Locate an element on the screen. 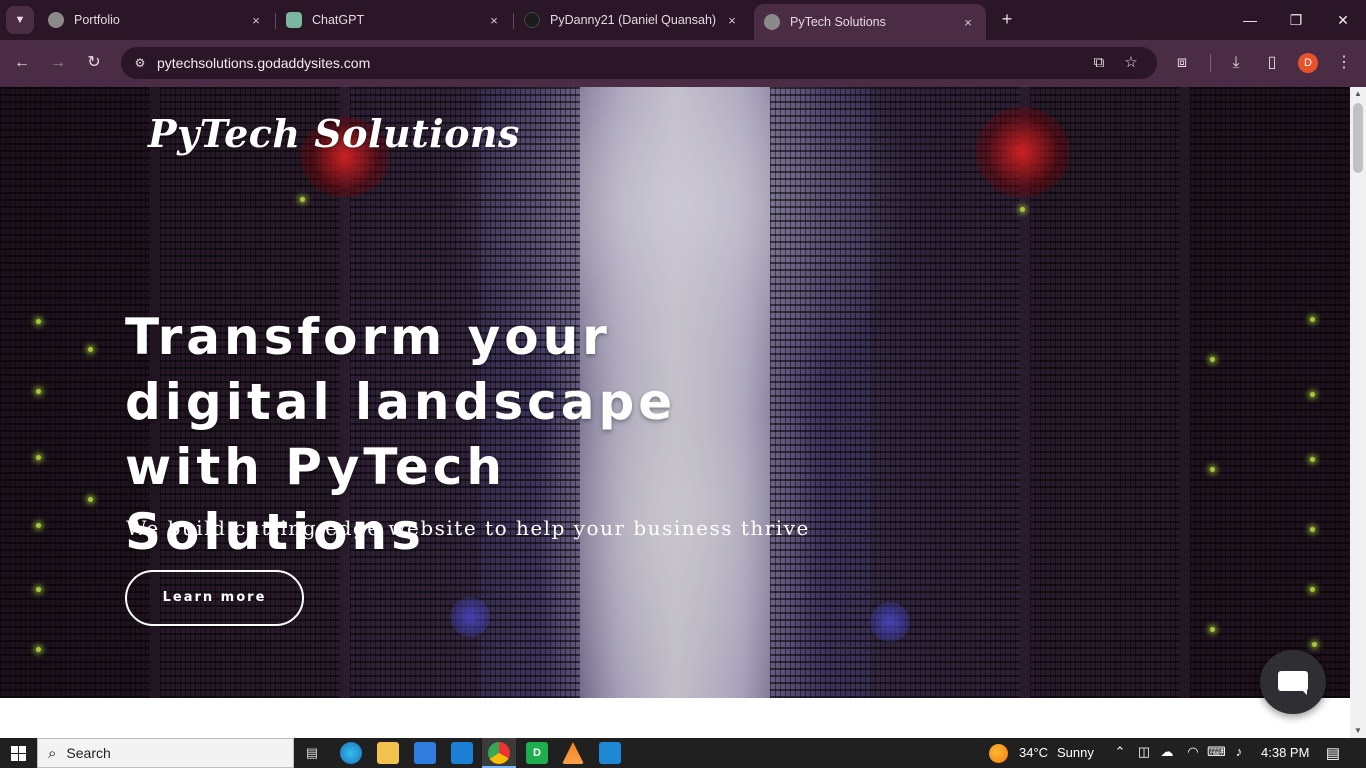  chevron-up-icon: ⌃ is located at coordinates (1120, 752).